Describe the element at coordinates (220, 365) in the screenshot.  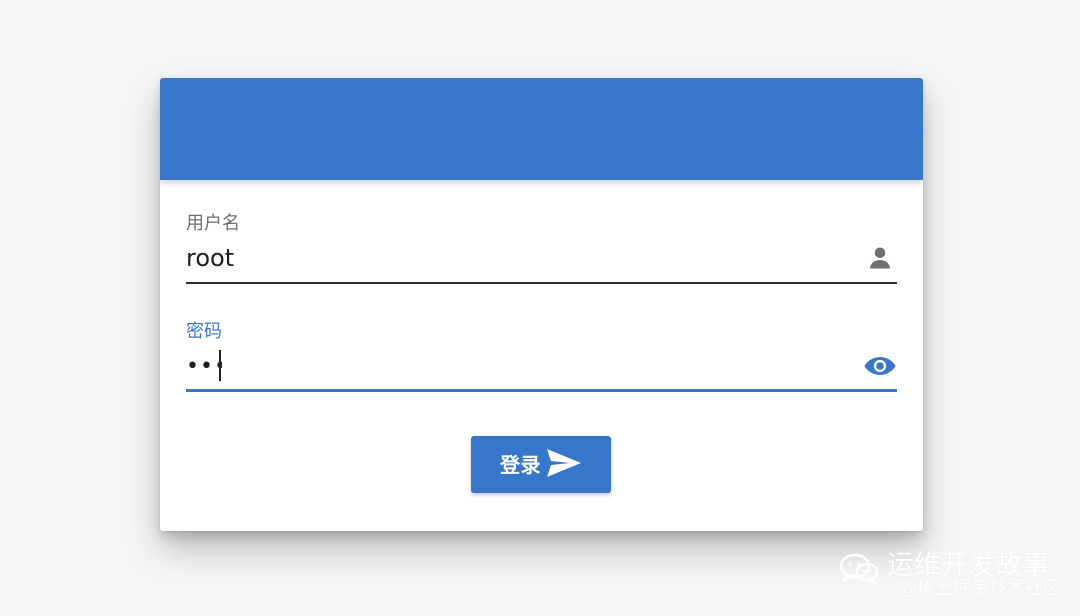
I see `text-cursor` at that location.